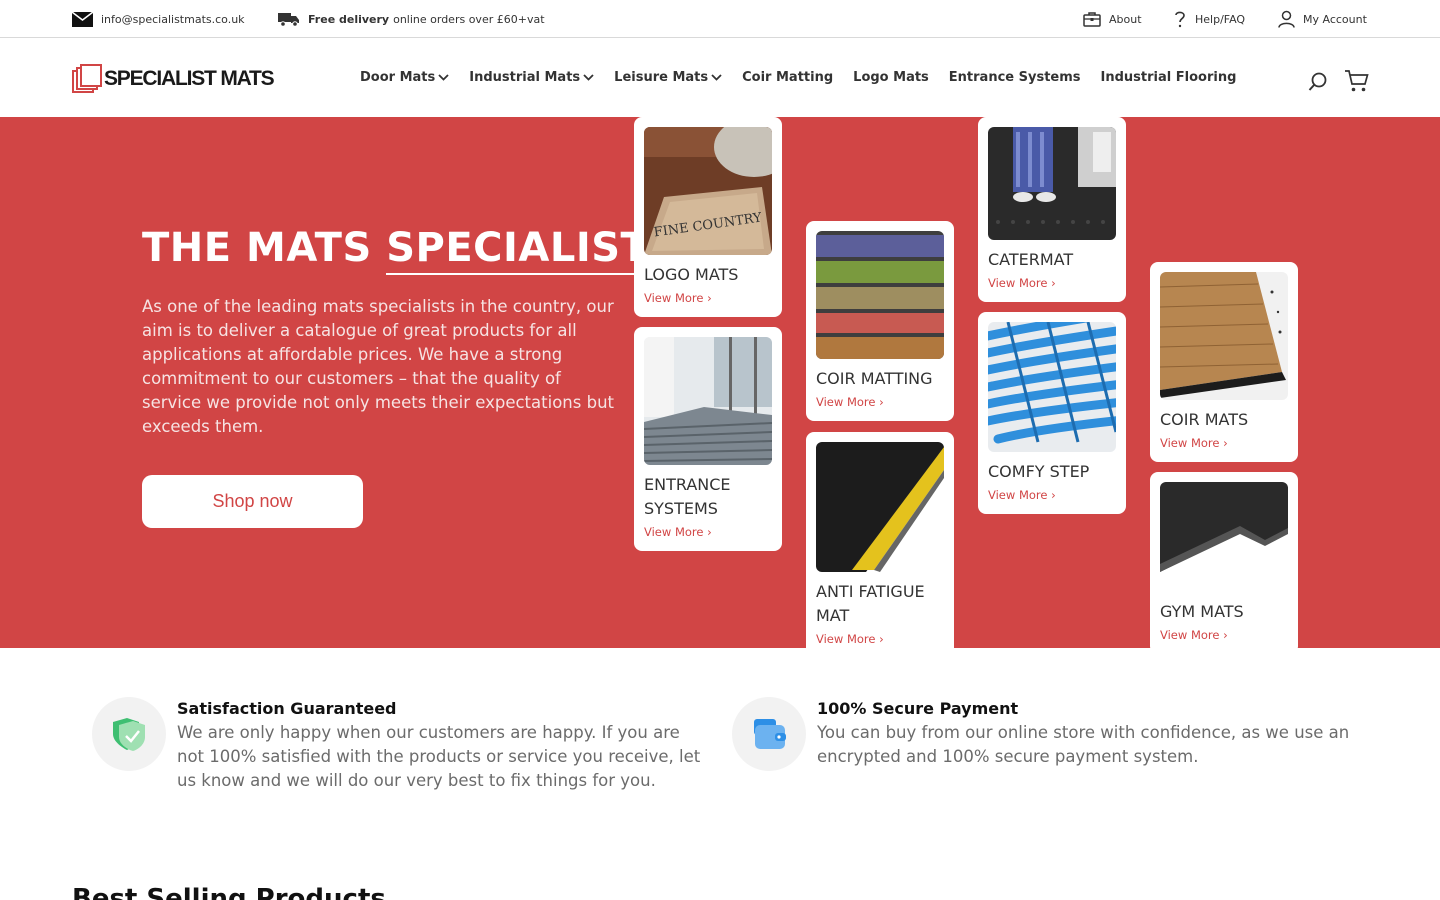  What do you see at coordinates (349, 19) in the screenshot?
I see `delivery-bold: Free delivery` at bounding box center [349, 19].